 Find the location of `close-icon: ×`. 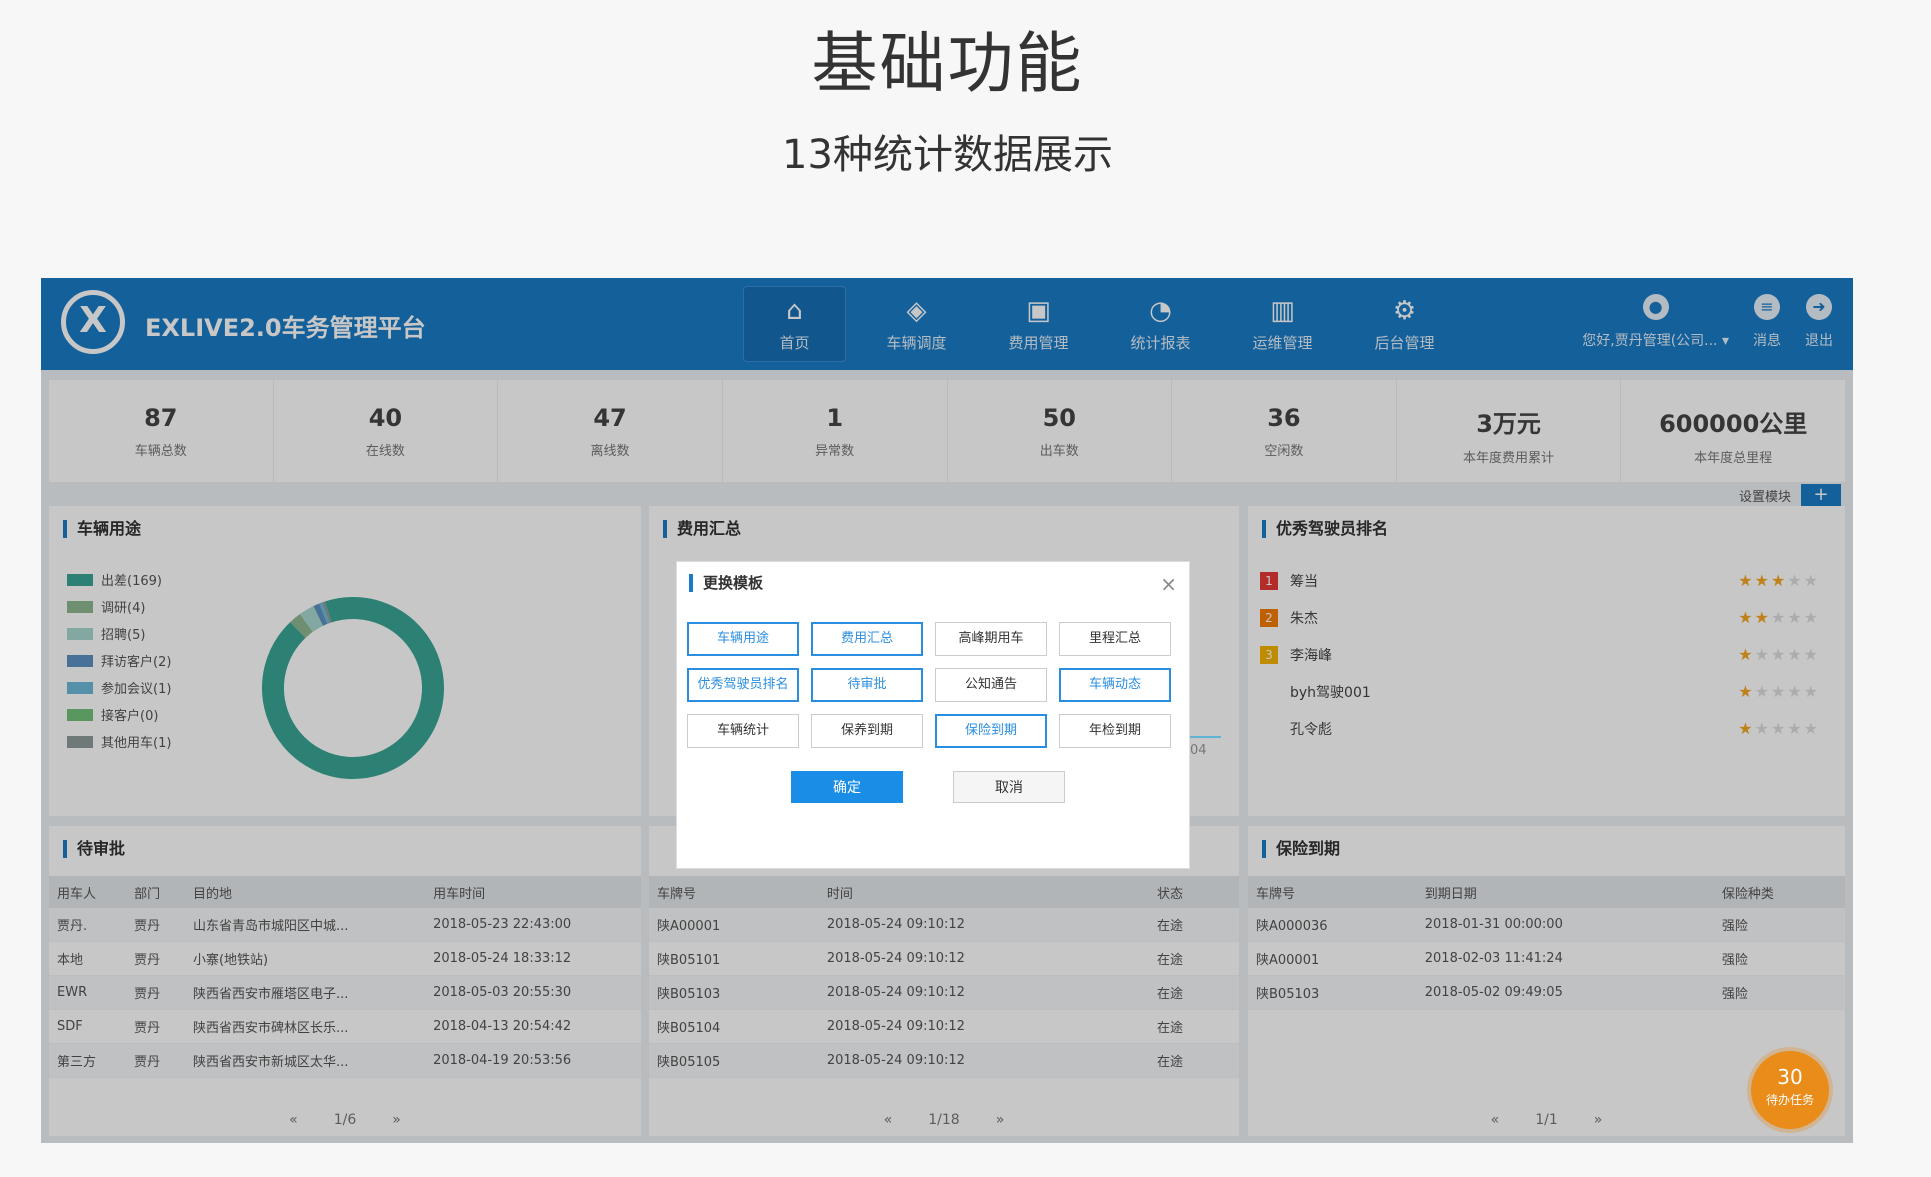

close-icon: × is located at coordinates (1168, 584).